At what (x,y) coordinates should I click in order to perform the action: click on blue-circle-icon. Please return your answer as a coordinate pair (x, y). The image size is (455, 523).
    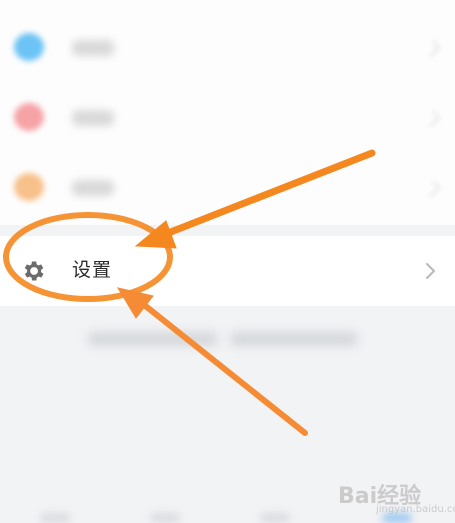
    Looking at the image, I should click on (29, 47).